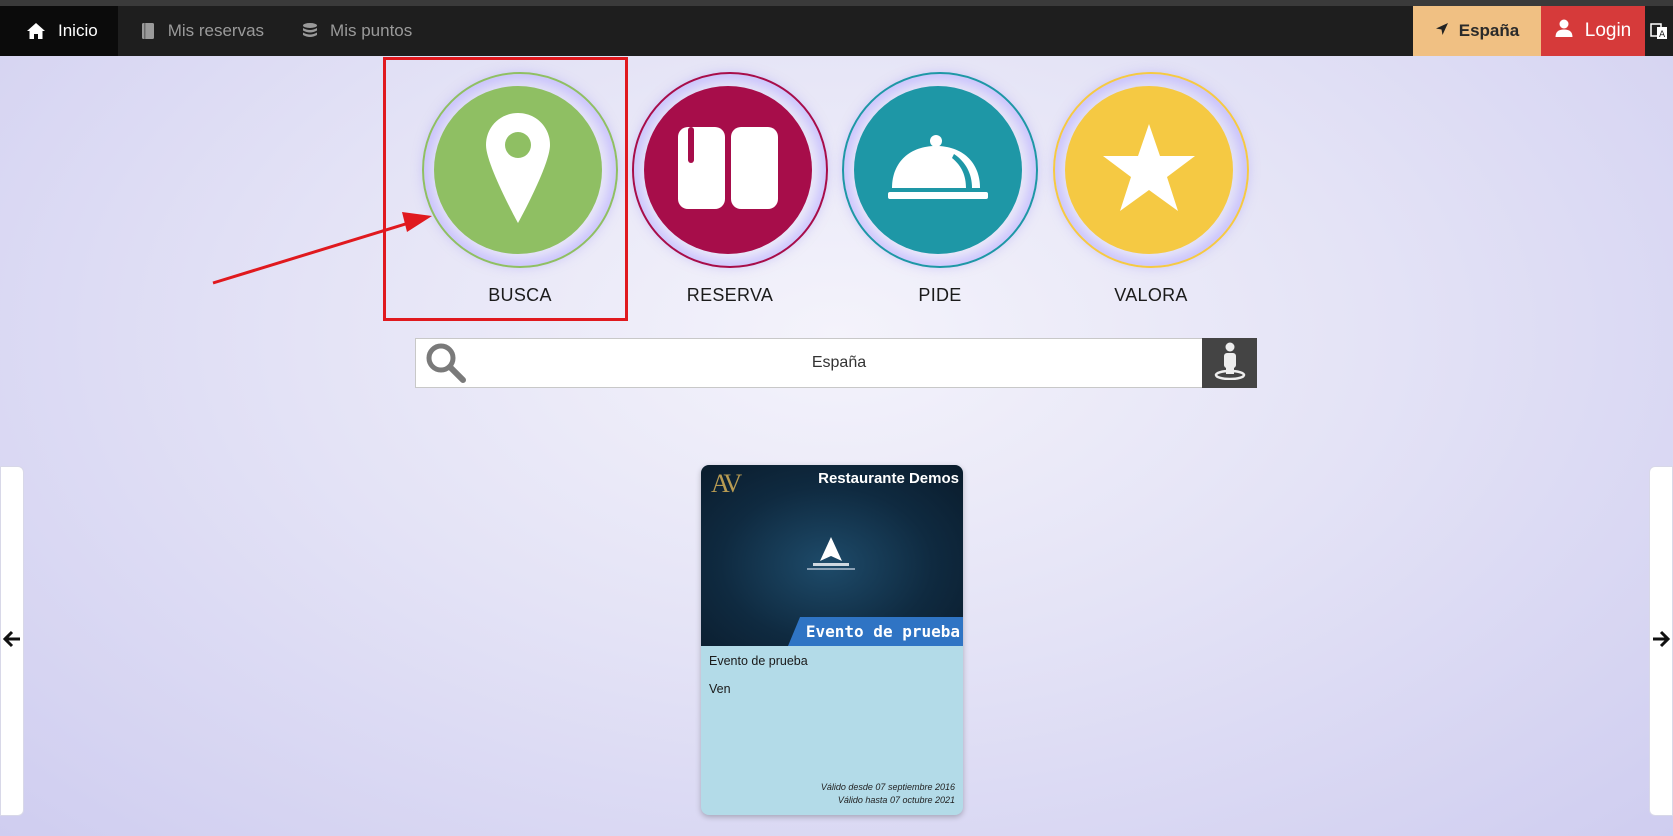 This screenshot has height=836, width=1673. I want to click on feature-reserva: RESERVA, so click(730, 192).